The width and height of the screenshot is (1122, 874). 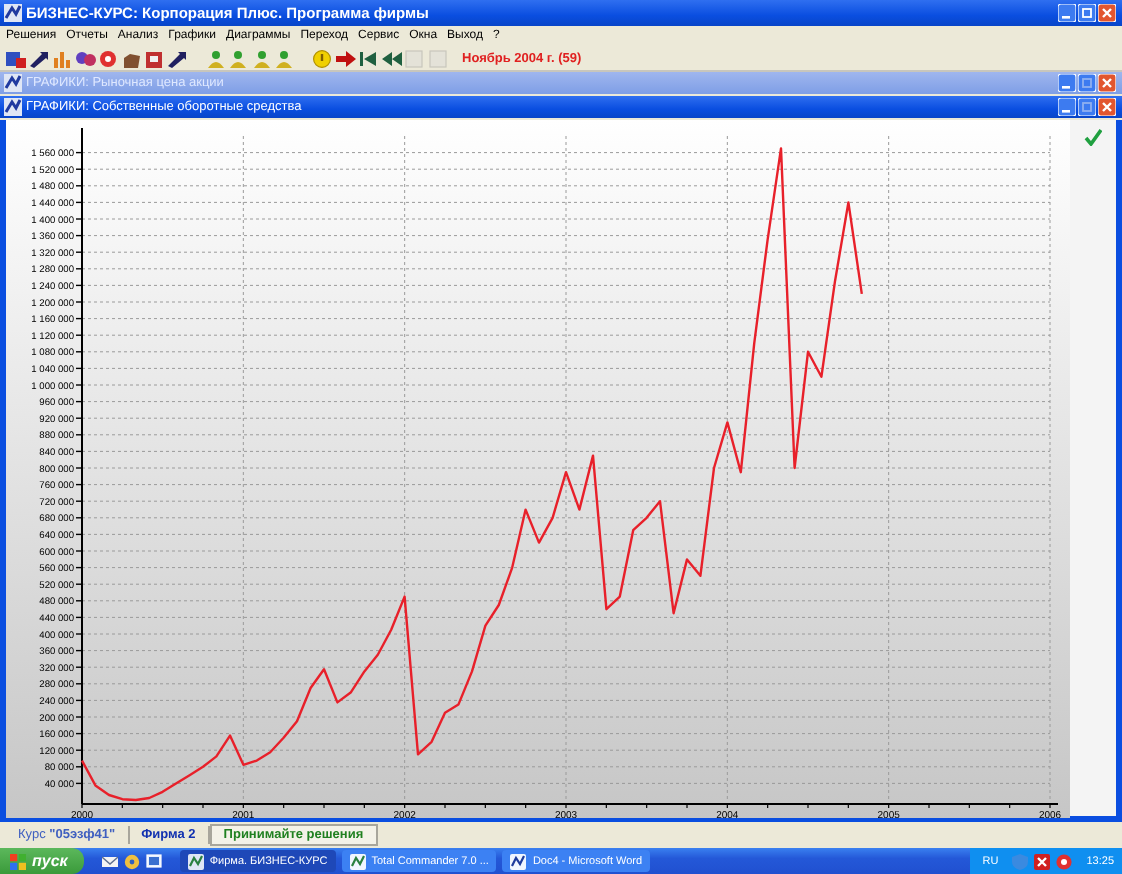 What do you see at coordinates (1042, 861) in the screenshot?
I see `cross-icon` at bounding box center [1042, 861].